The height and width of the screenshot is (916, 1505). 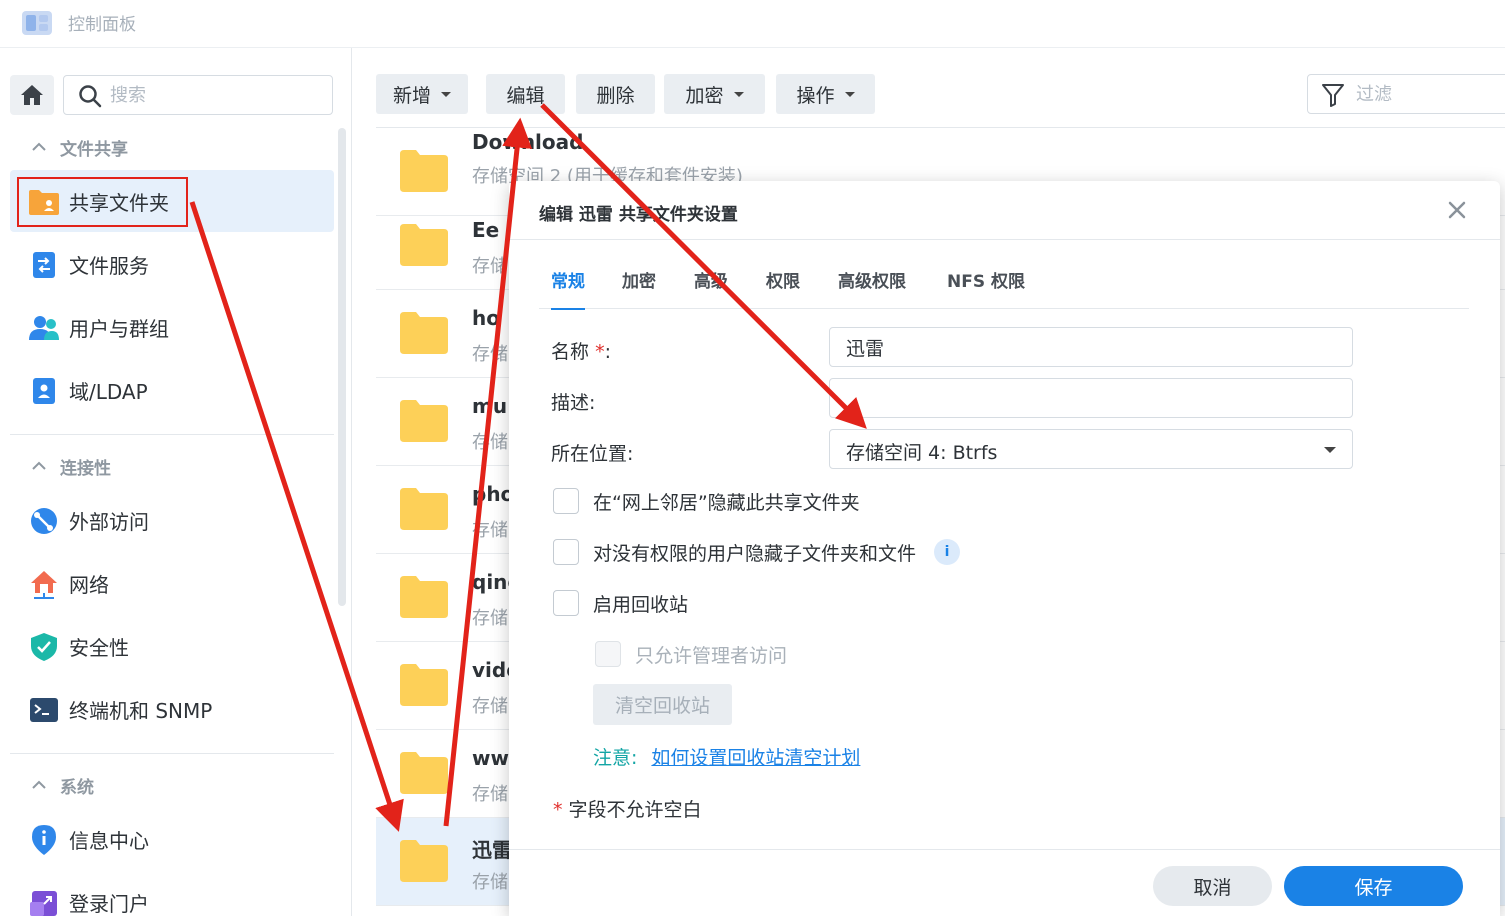 I want to click on dialog-title: 编辑 迅雷 共享文件夹设置, so click(x=638, y=215).